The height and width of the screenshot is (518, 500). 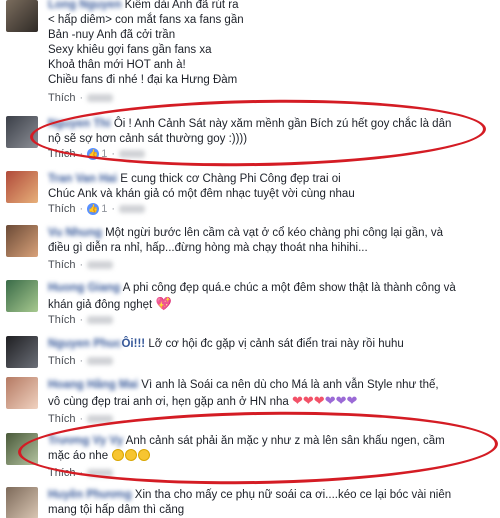 What do you see at coordinates (84, 288) in the screenshot?
I see `comment-author: Huong Giang` at bounding box center [84, 288].